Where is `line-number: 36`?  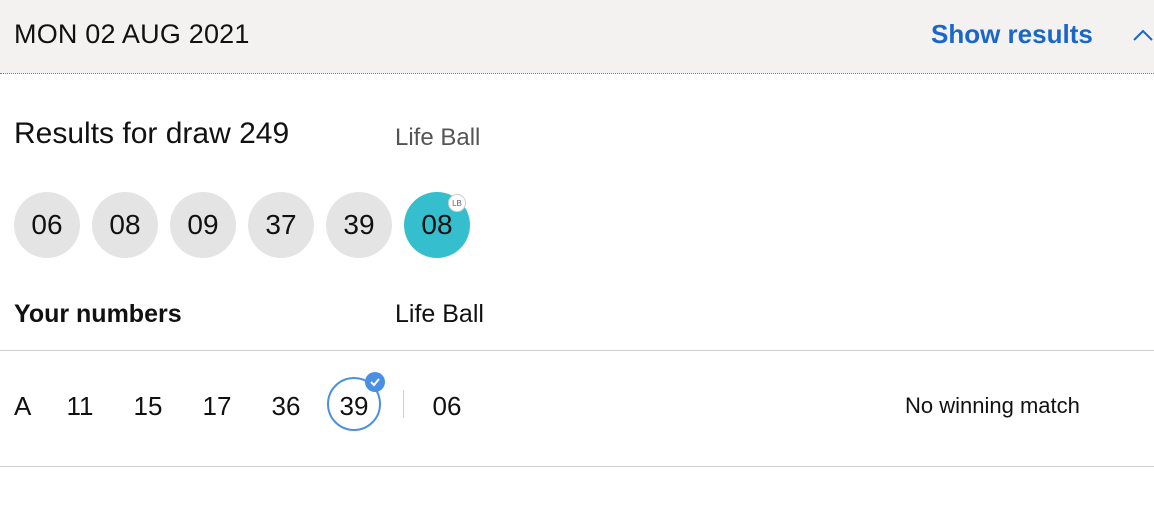 line-number: 36 is located at coordinates (286, 406).